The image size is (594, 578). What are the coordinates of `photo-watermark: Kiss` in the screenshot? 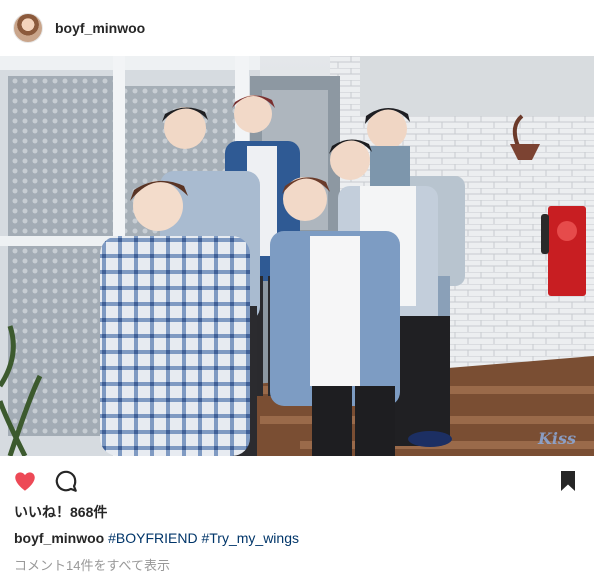 It's located at (557, 438).